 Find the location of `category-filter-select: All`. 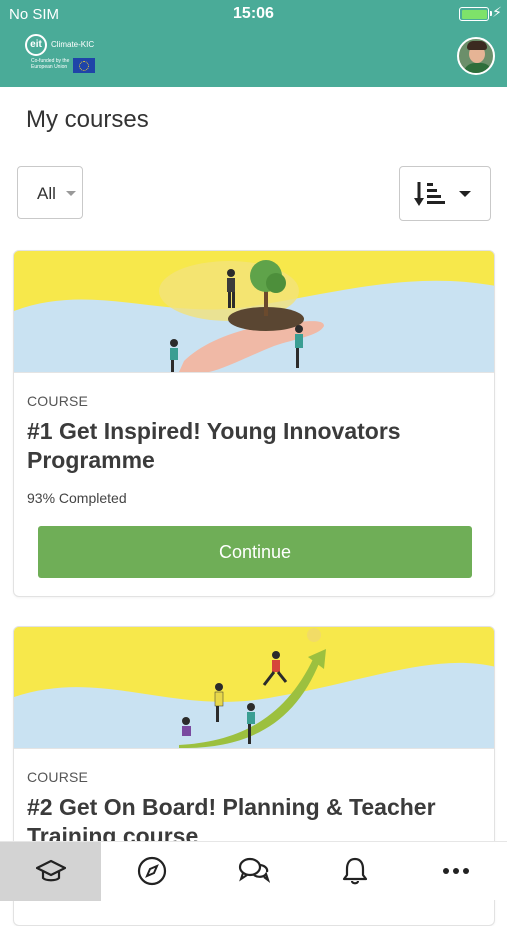

category-filter-select: All is located at coordinates (50, 192).